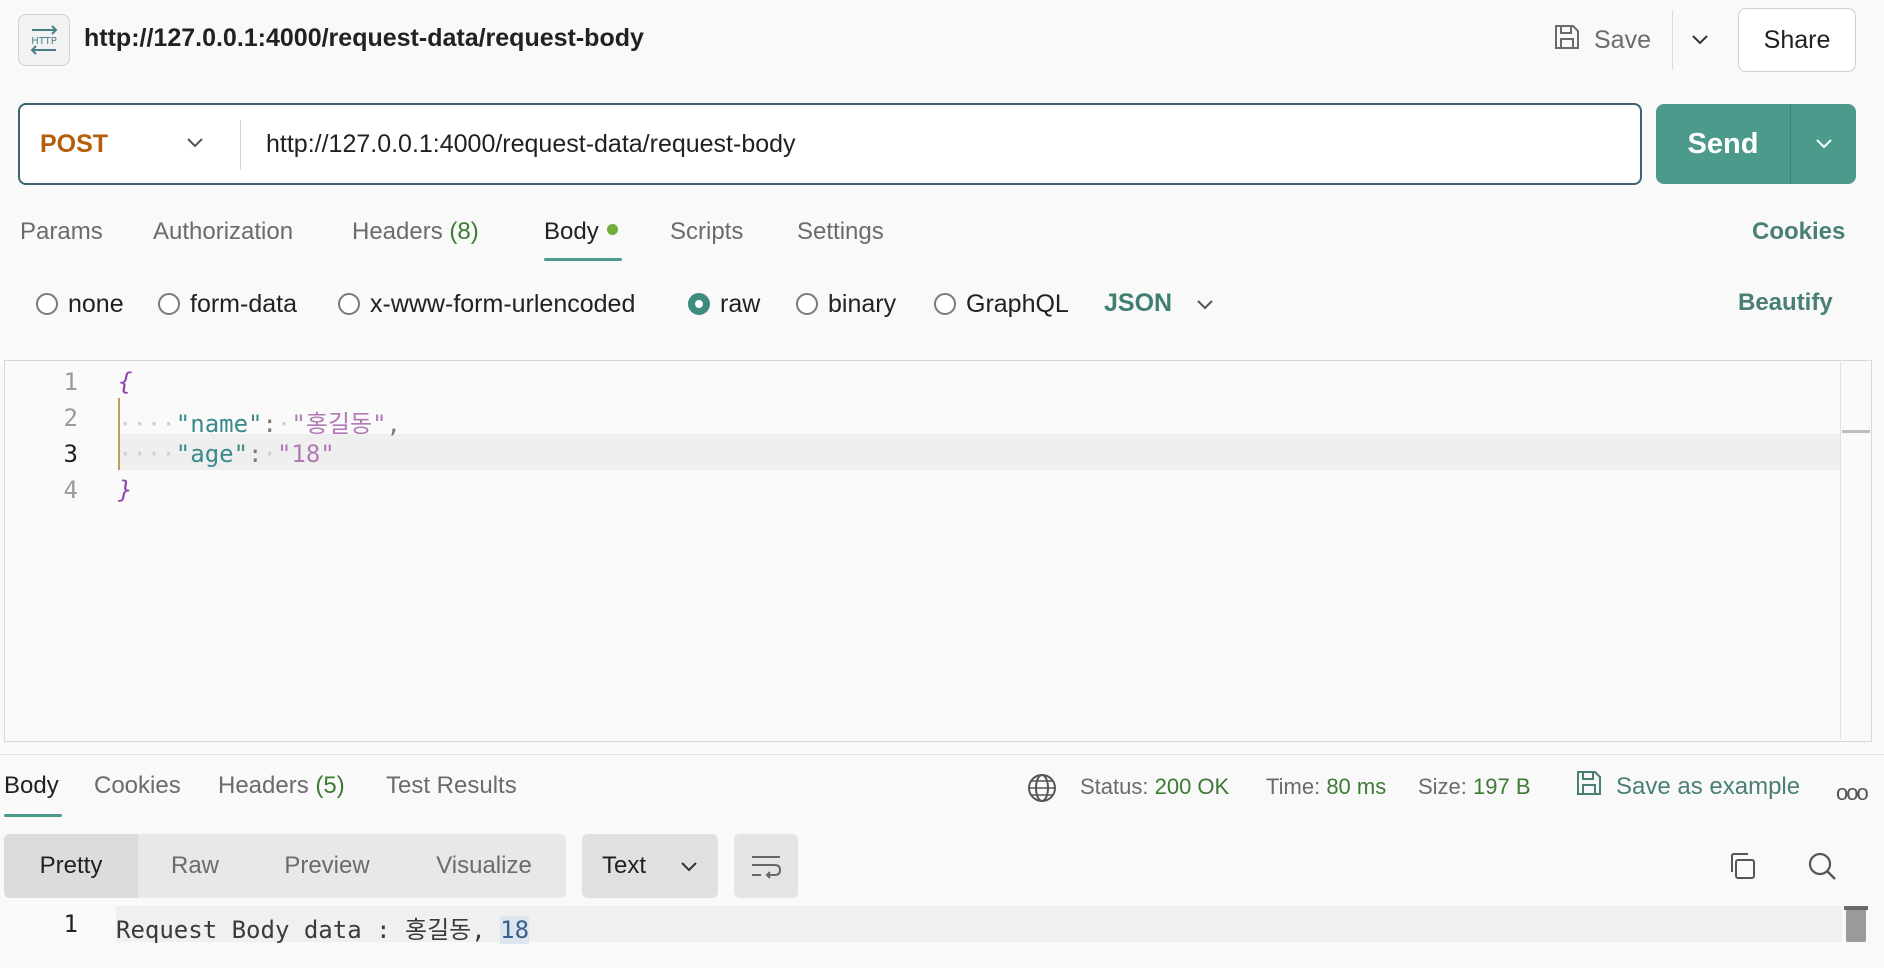  What do you see at coordinates (1672, 40) in the screenshot?
I see `save-divider` at bounding box center [1672, 40].